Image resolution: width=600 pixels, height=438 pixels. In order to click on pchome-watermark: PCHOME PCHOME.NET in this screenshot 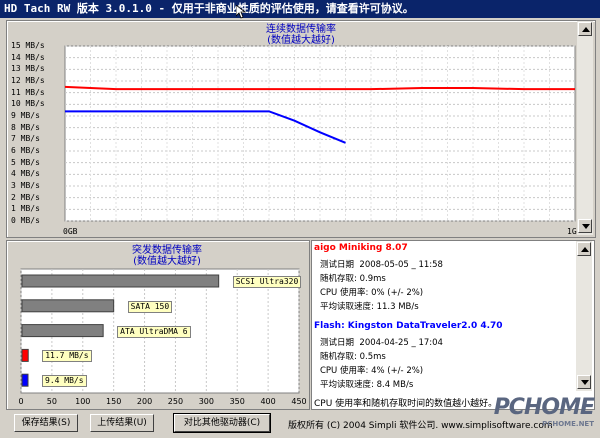, I will do `click(544, 411)`.